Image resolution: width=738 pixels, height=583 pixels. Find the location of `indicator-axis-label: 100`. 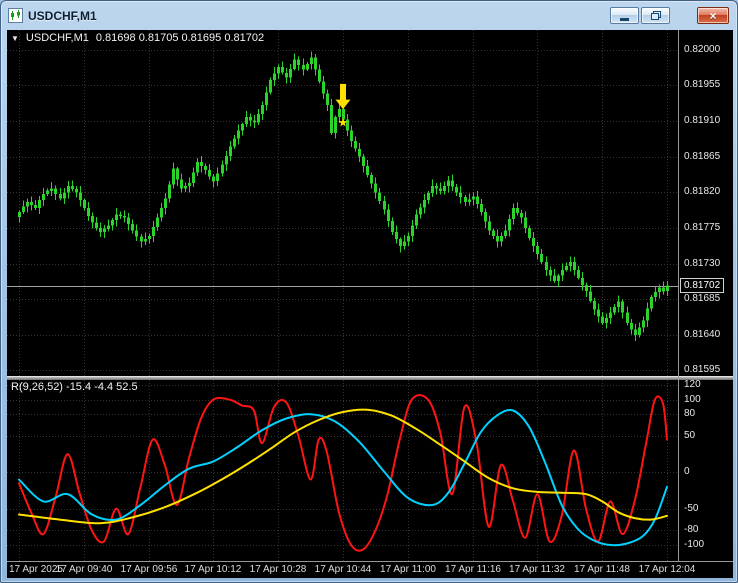

indicator-axis-label: 100 is located at coordinates (692, 399).